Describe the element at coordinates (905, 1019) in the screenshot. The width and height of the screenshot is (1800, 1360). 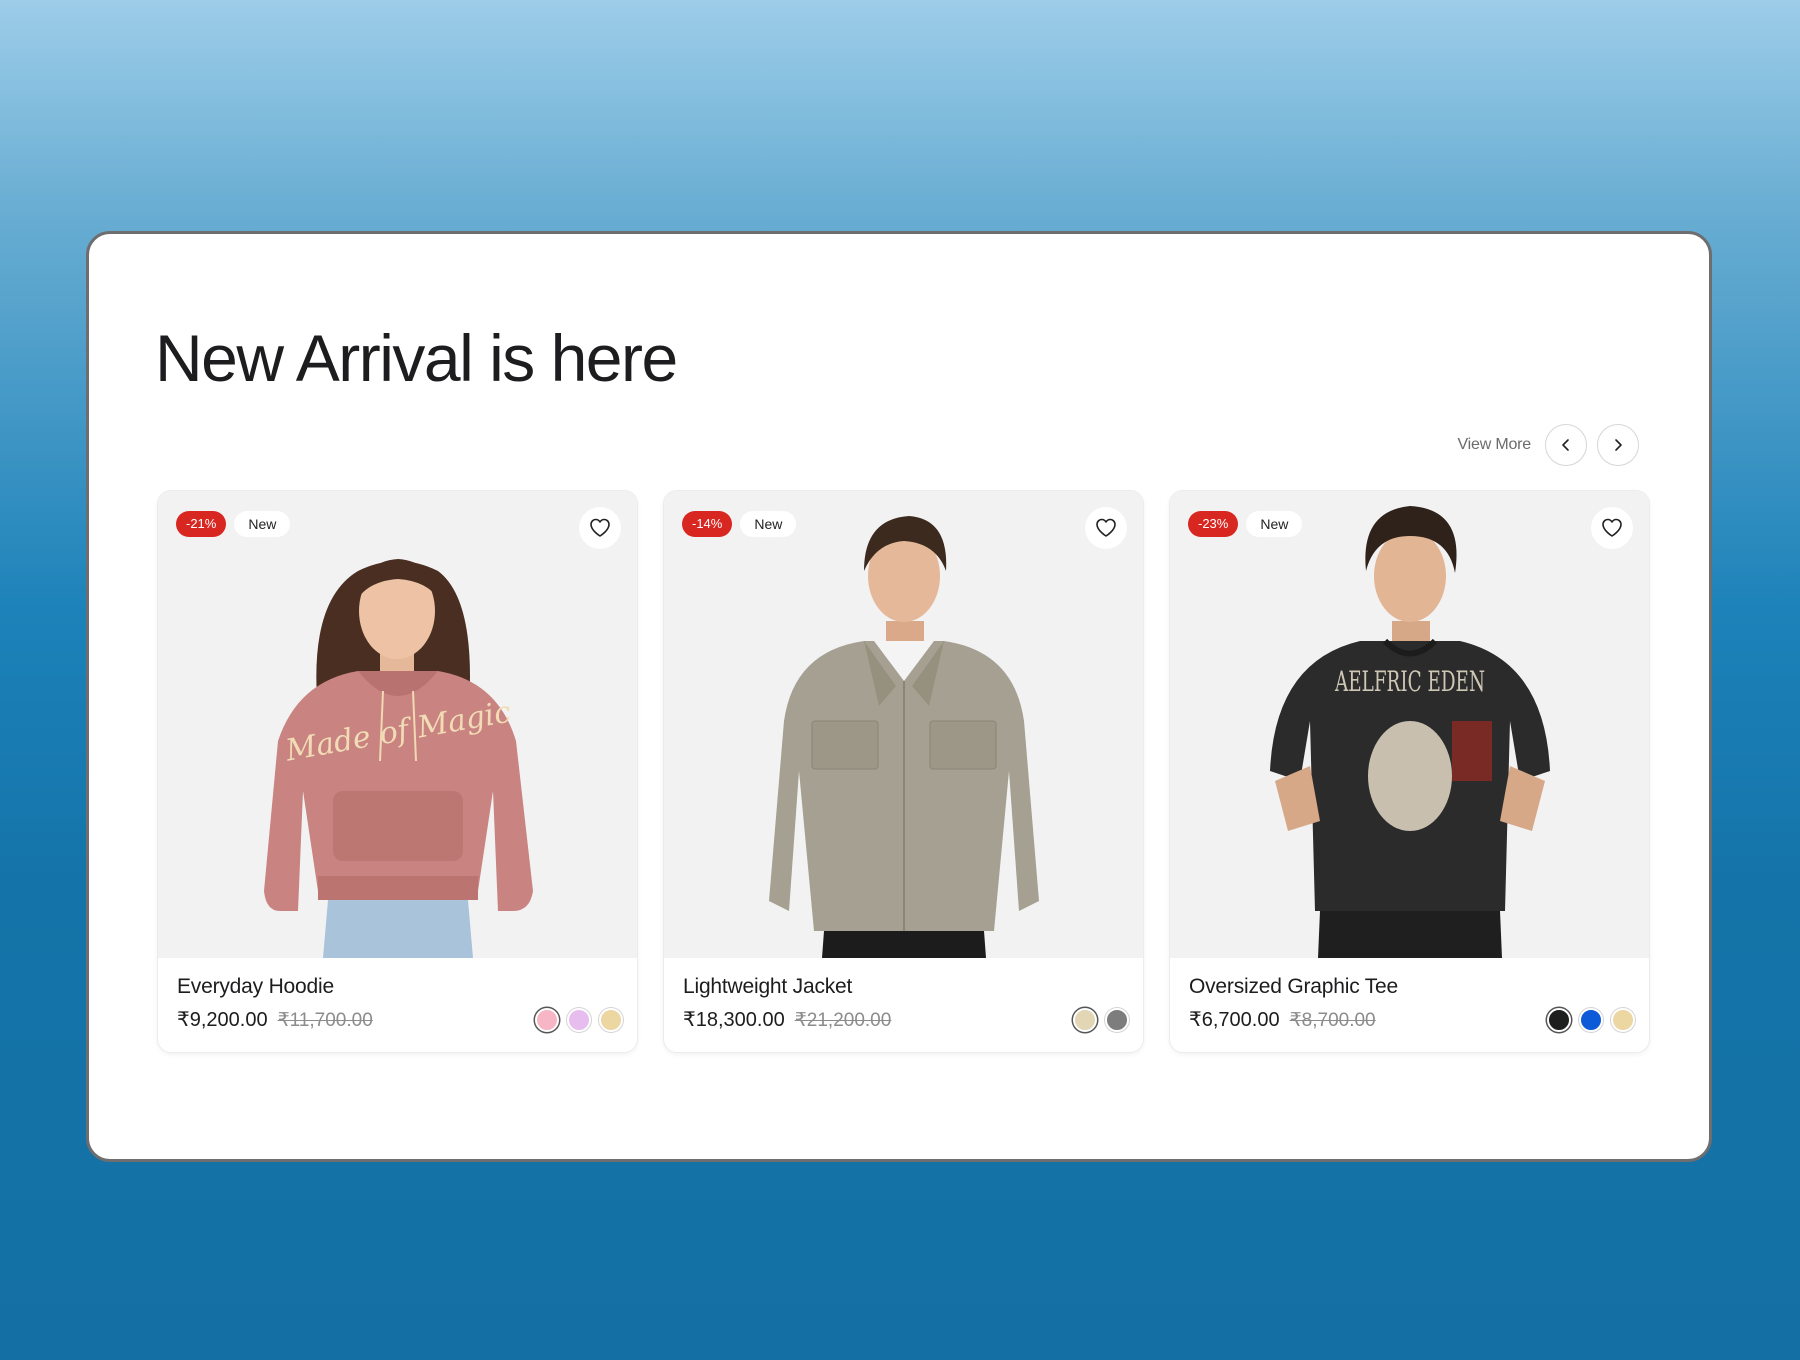
I see `price-row: ₹18,300.00 ₹21,200.00` at that location.